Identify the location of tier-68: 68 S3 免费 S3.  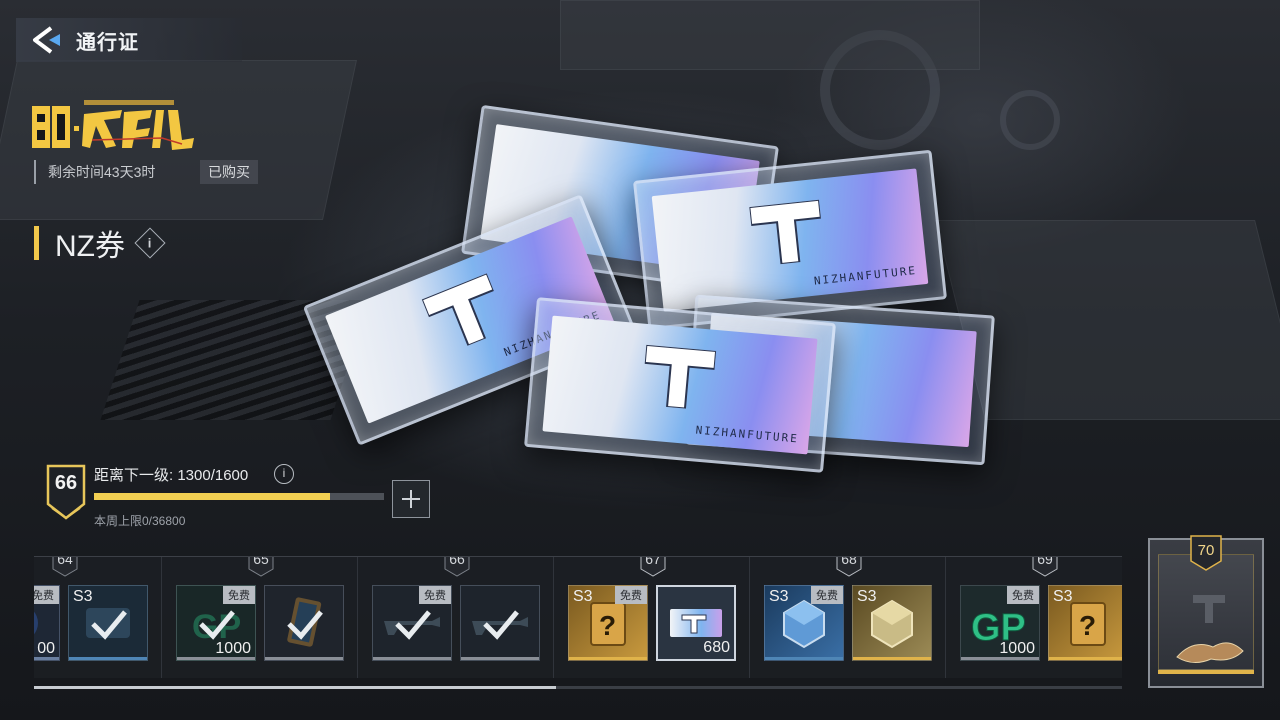
(848, 617).